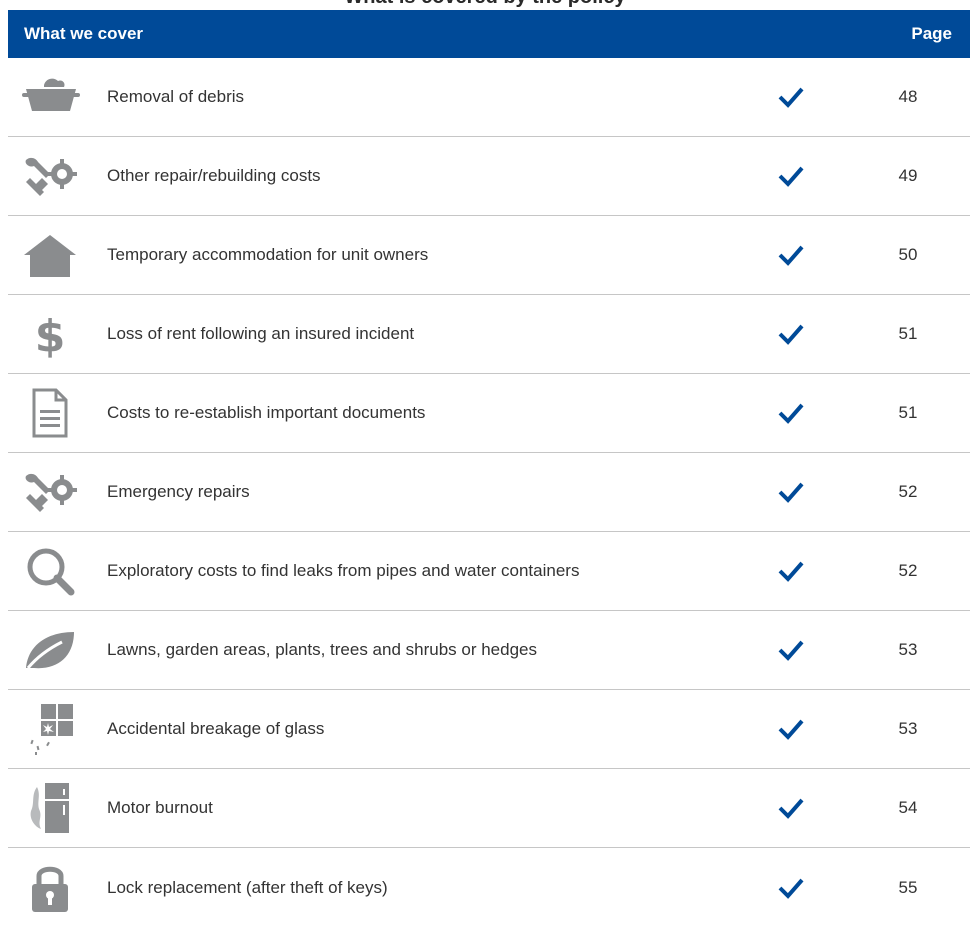 The width and height of the screenshot is (970, 927). What do you see at coordinates (50, 729) in the screenshot?
I see `broken-glass-icon` at bounding box center [50, 729].